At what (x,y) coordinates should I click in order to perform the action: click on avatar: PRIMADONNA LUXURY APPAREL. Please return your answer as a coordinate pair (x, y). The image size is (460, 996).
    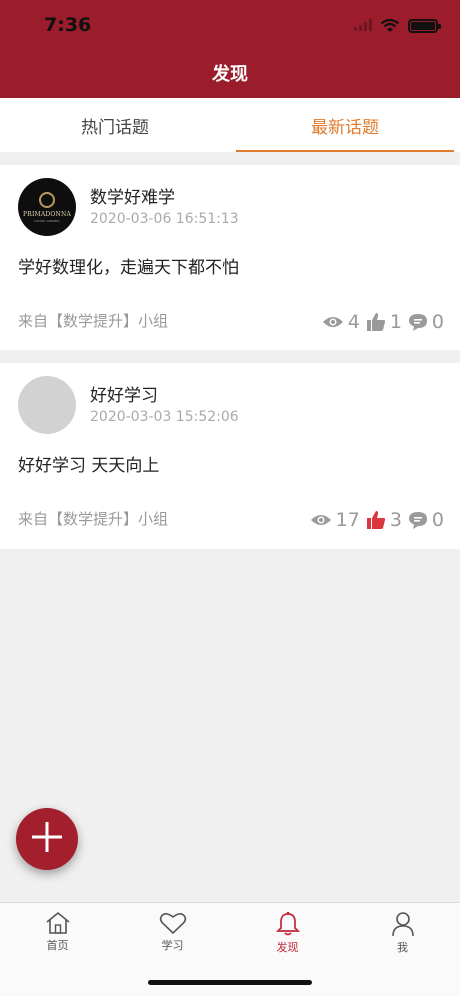
    Looking at the image, I should click on (47, 207).